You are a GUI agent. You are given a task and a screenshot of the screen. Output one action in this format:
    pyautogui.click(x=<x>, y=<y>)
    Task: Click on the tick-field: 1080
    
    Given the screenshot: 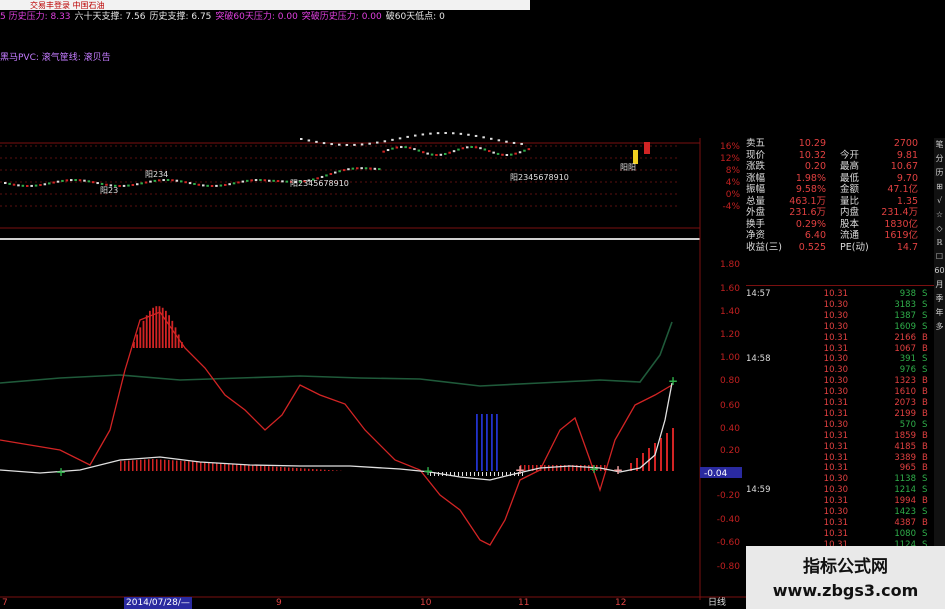 What is the action you would take?
    pyautogui.click(x=905, y=533)
    